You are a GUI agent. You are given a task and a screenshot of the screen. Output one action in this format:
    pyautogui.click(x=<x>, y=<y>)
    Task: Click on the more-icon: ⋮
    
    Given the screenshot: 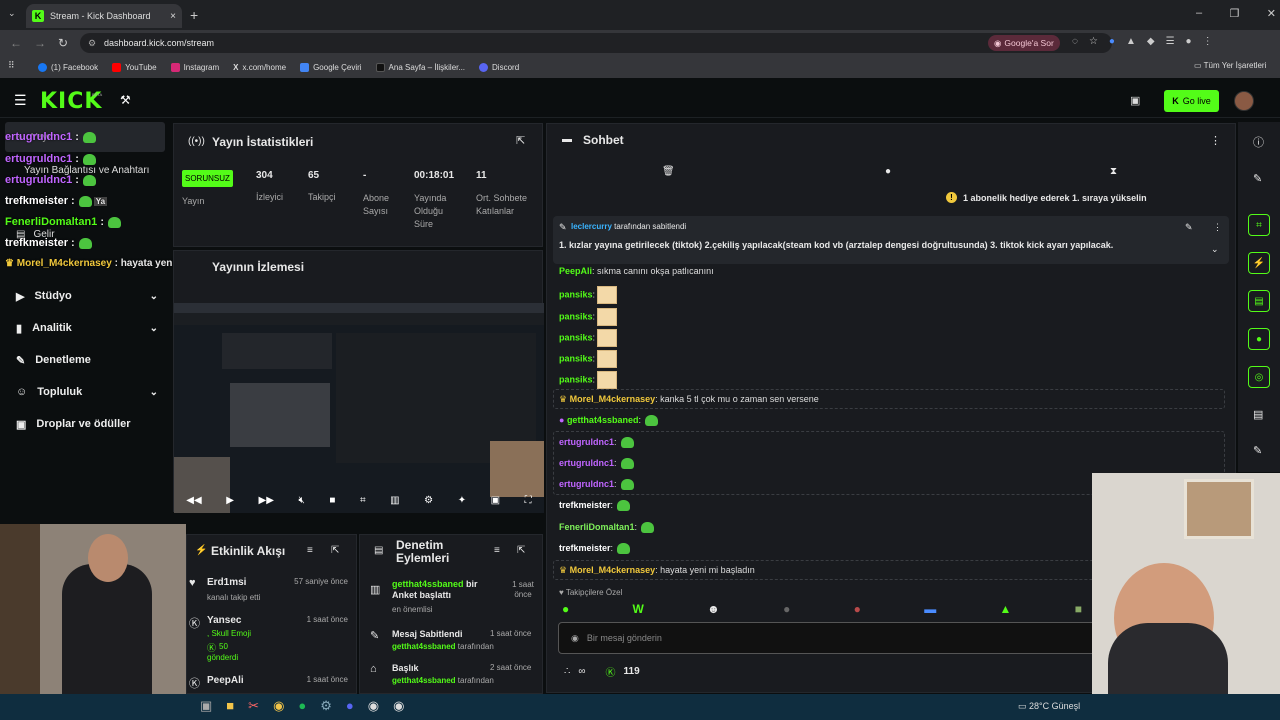 What is the action you would take?
    pyautogui.click(x=1208, y=41)
    